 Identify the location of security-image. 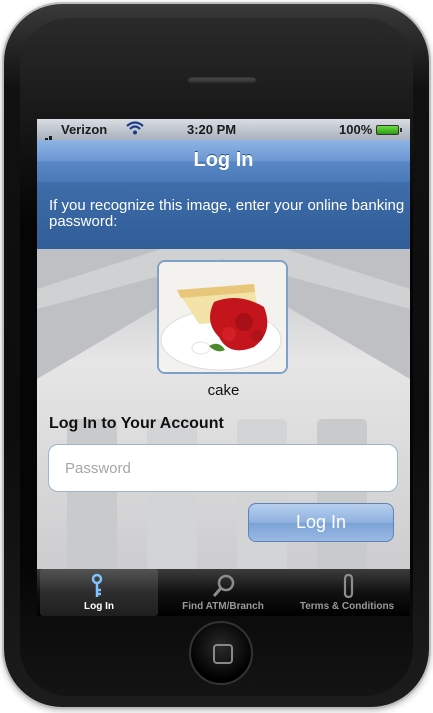
(222, 317).